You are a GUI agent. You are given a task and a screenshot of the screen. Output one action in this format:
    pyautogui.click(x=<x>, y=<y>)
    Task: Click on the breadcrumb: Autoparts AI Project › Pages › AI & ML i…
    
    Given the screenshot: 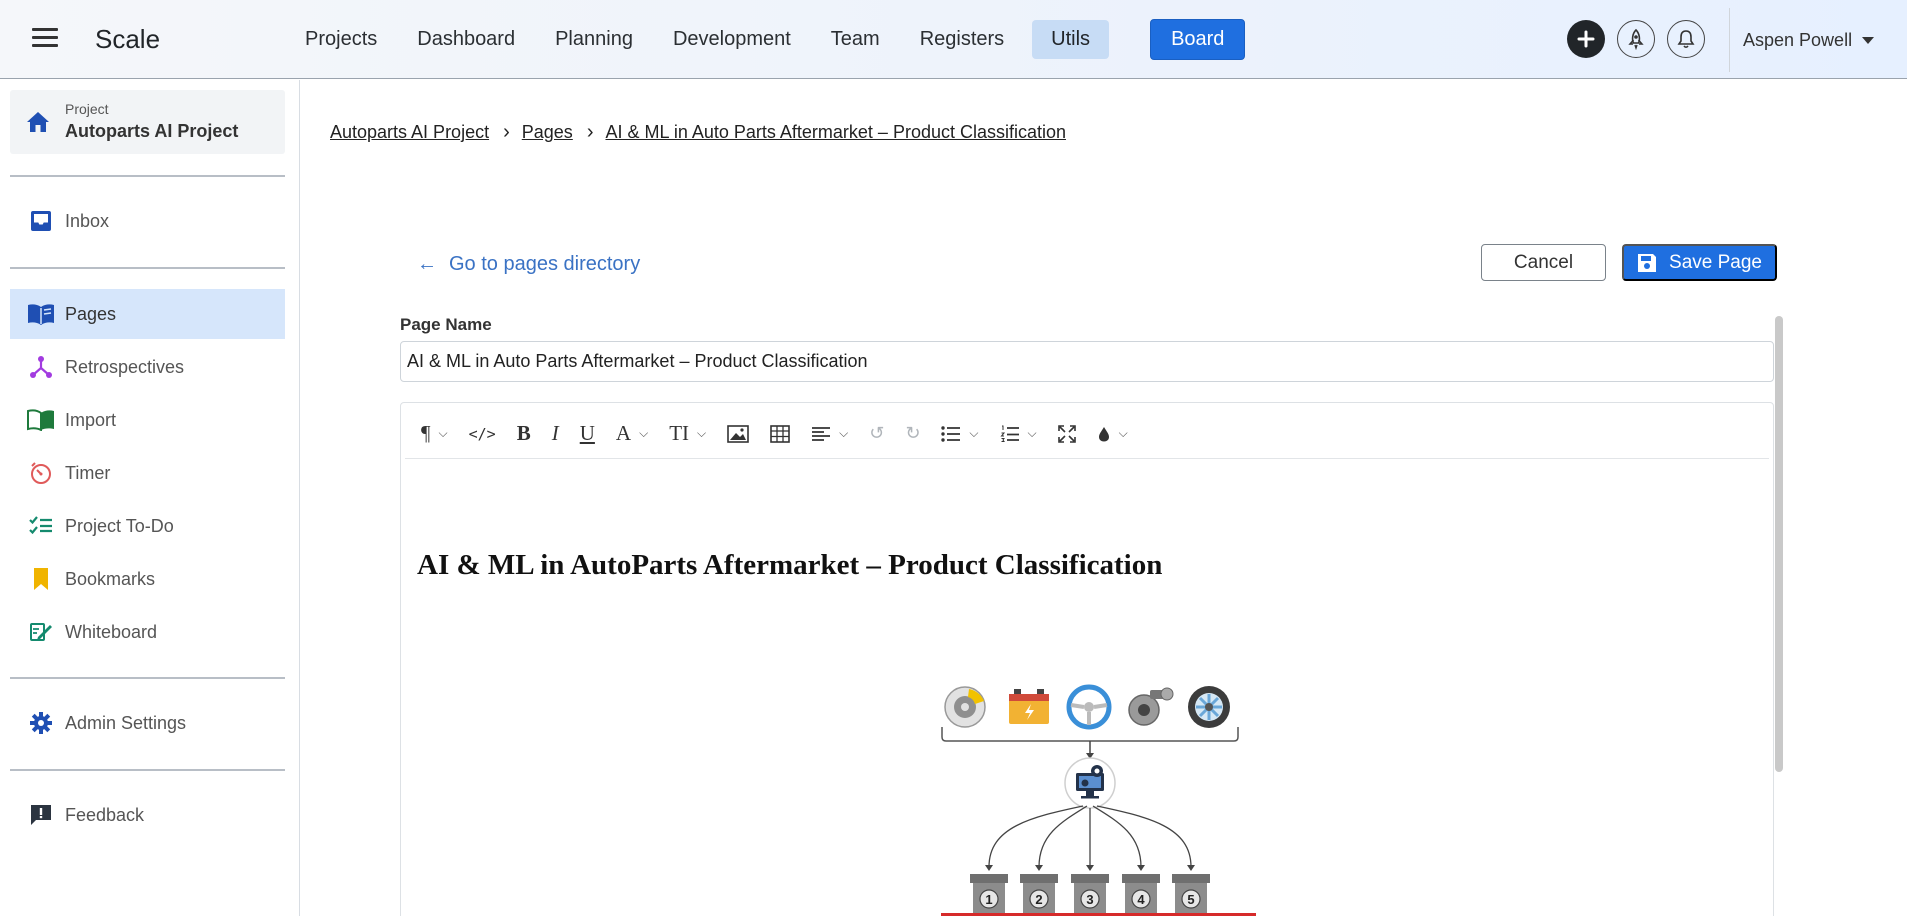 What is the action you would take?
    pyautogui.click(x=698, y=132)
    